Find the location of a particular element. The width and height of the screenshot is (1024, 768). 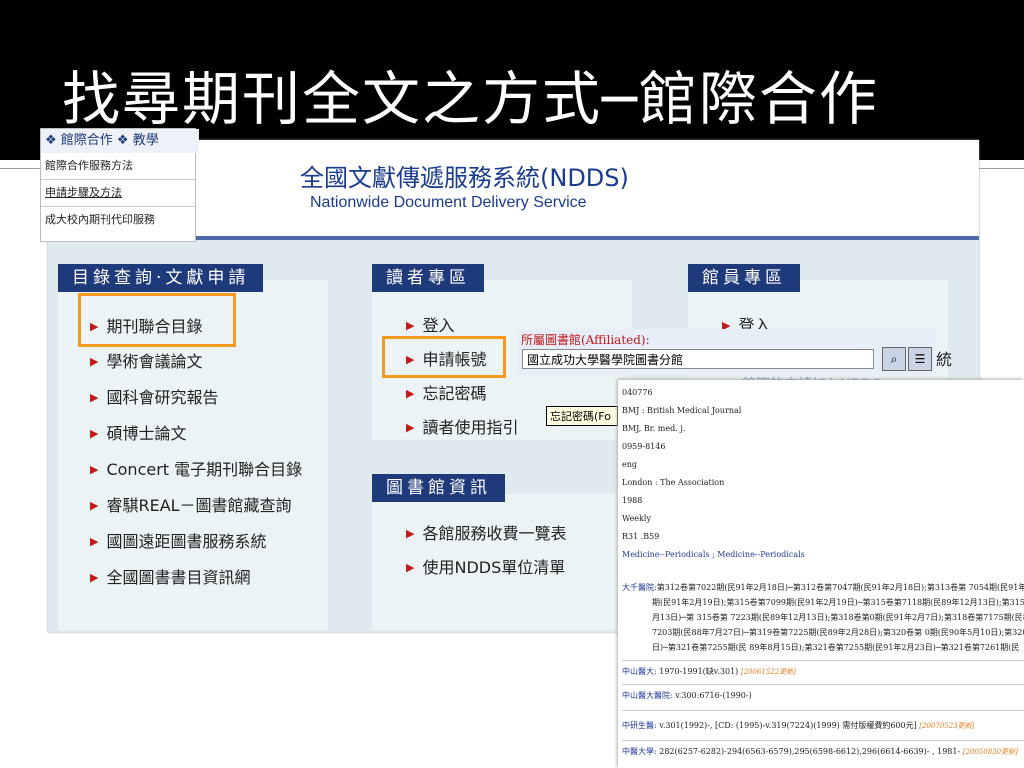

record-line: eng is located at coordinates (630, 464).